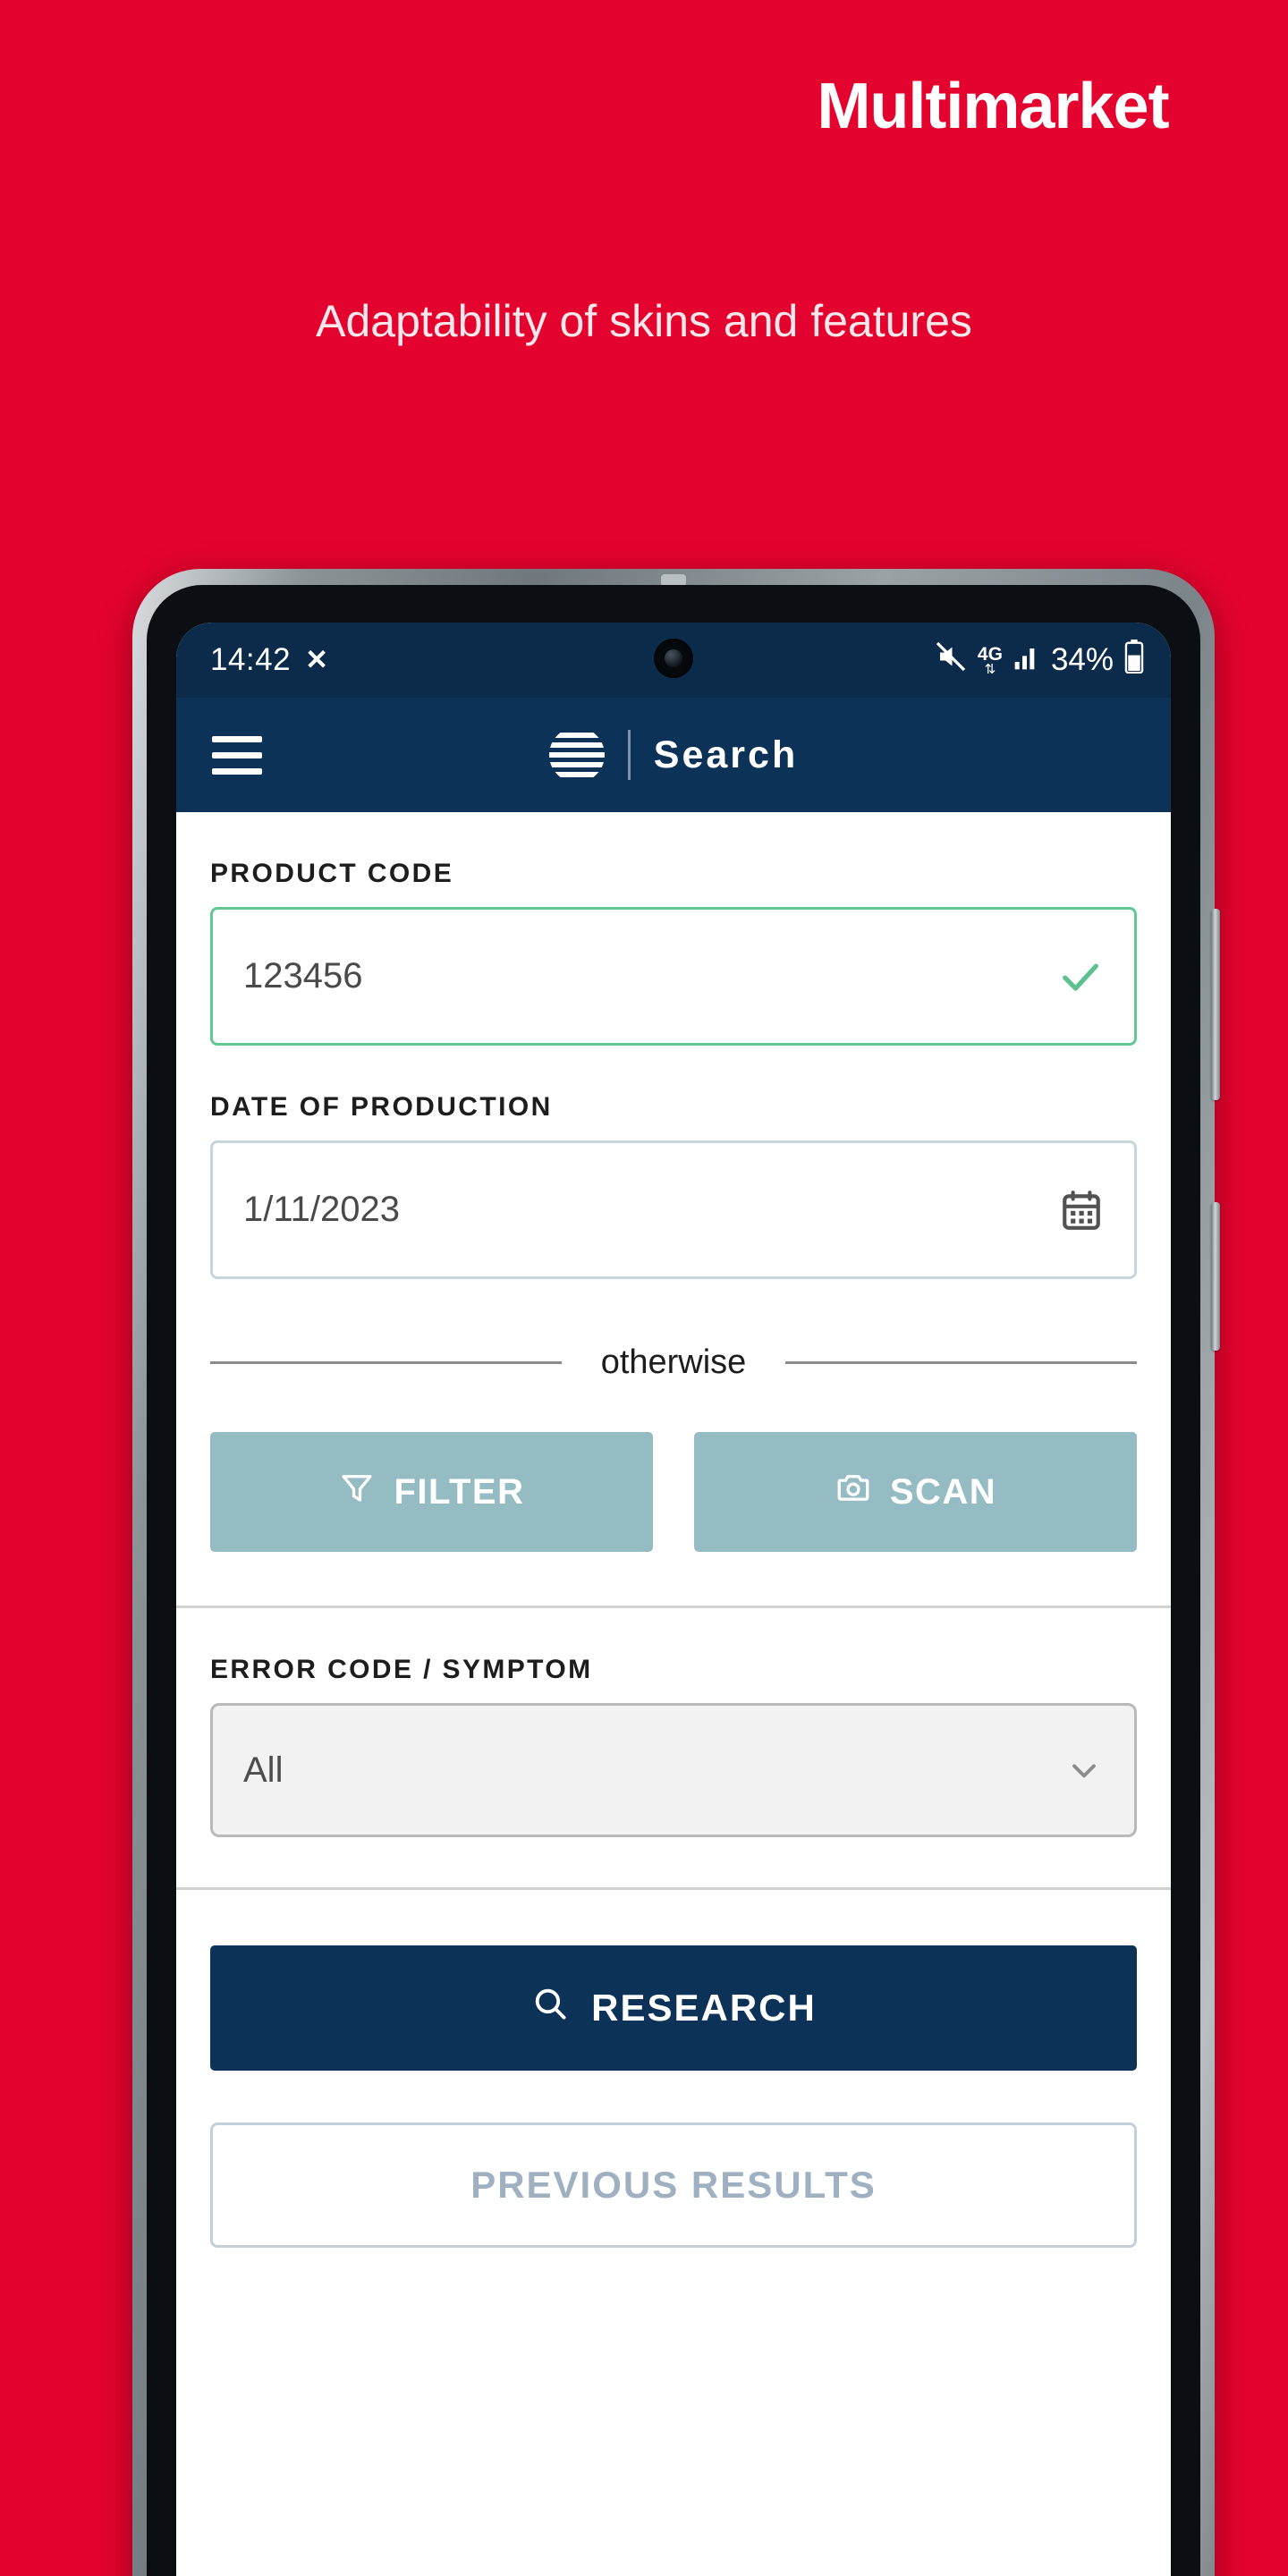 This screenshot has width=1288, height=2576. What do you see at coordinates (401, 1669) in the screenshot?
I see `error-code-label: ERROR CODE / SYMPTOM` at bounding box center [401, 1669].